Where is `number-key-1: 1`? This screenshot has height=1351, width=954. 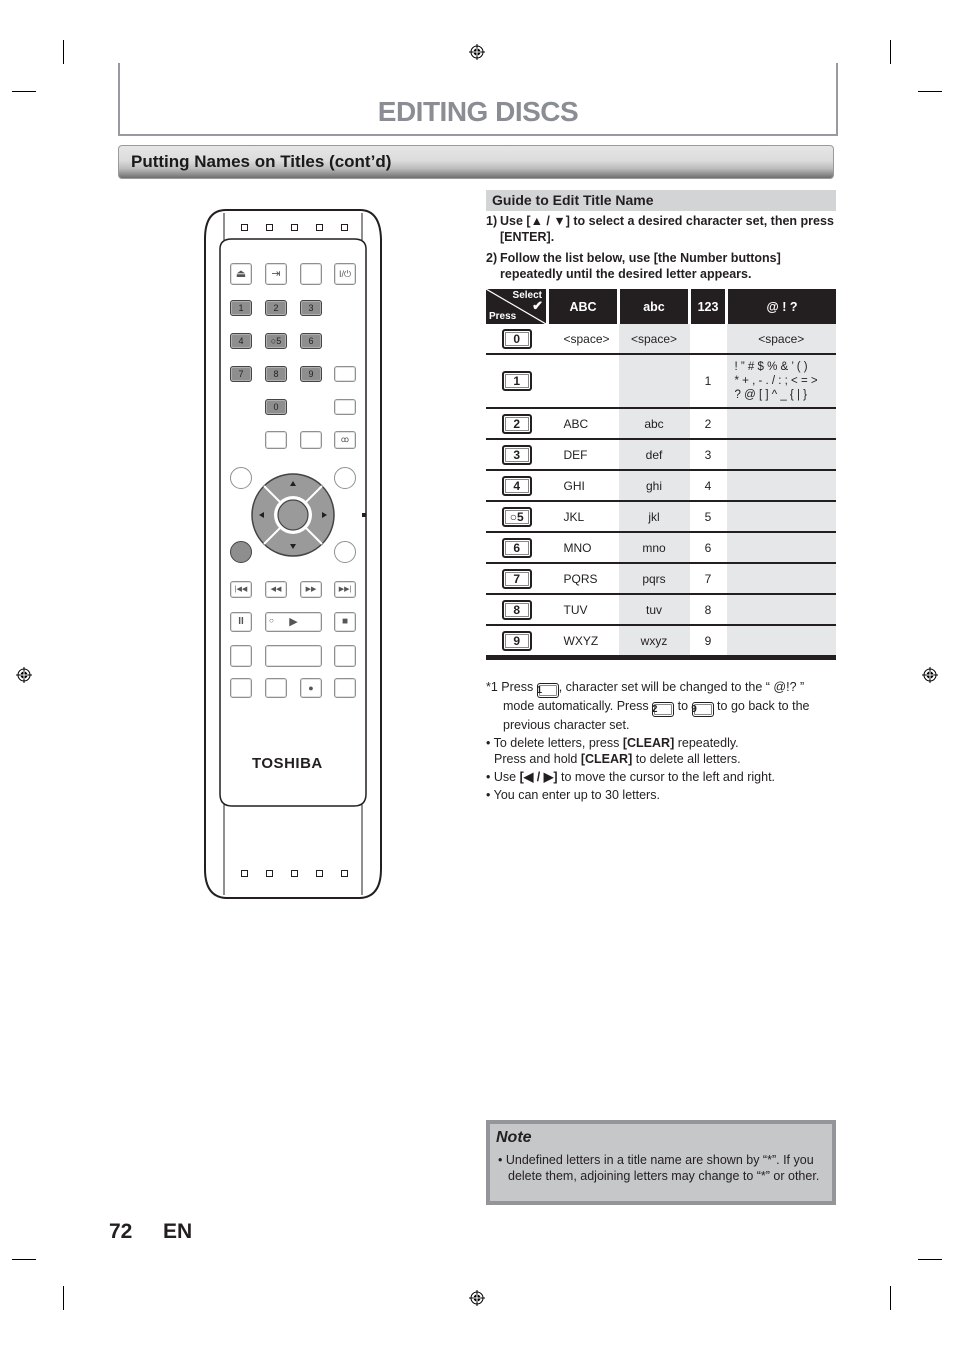
number-key-1: 1 is located at coordinates (241, 308).